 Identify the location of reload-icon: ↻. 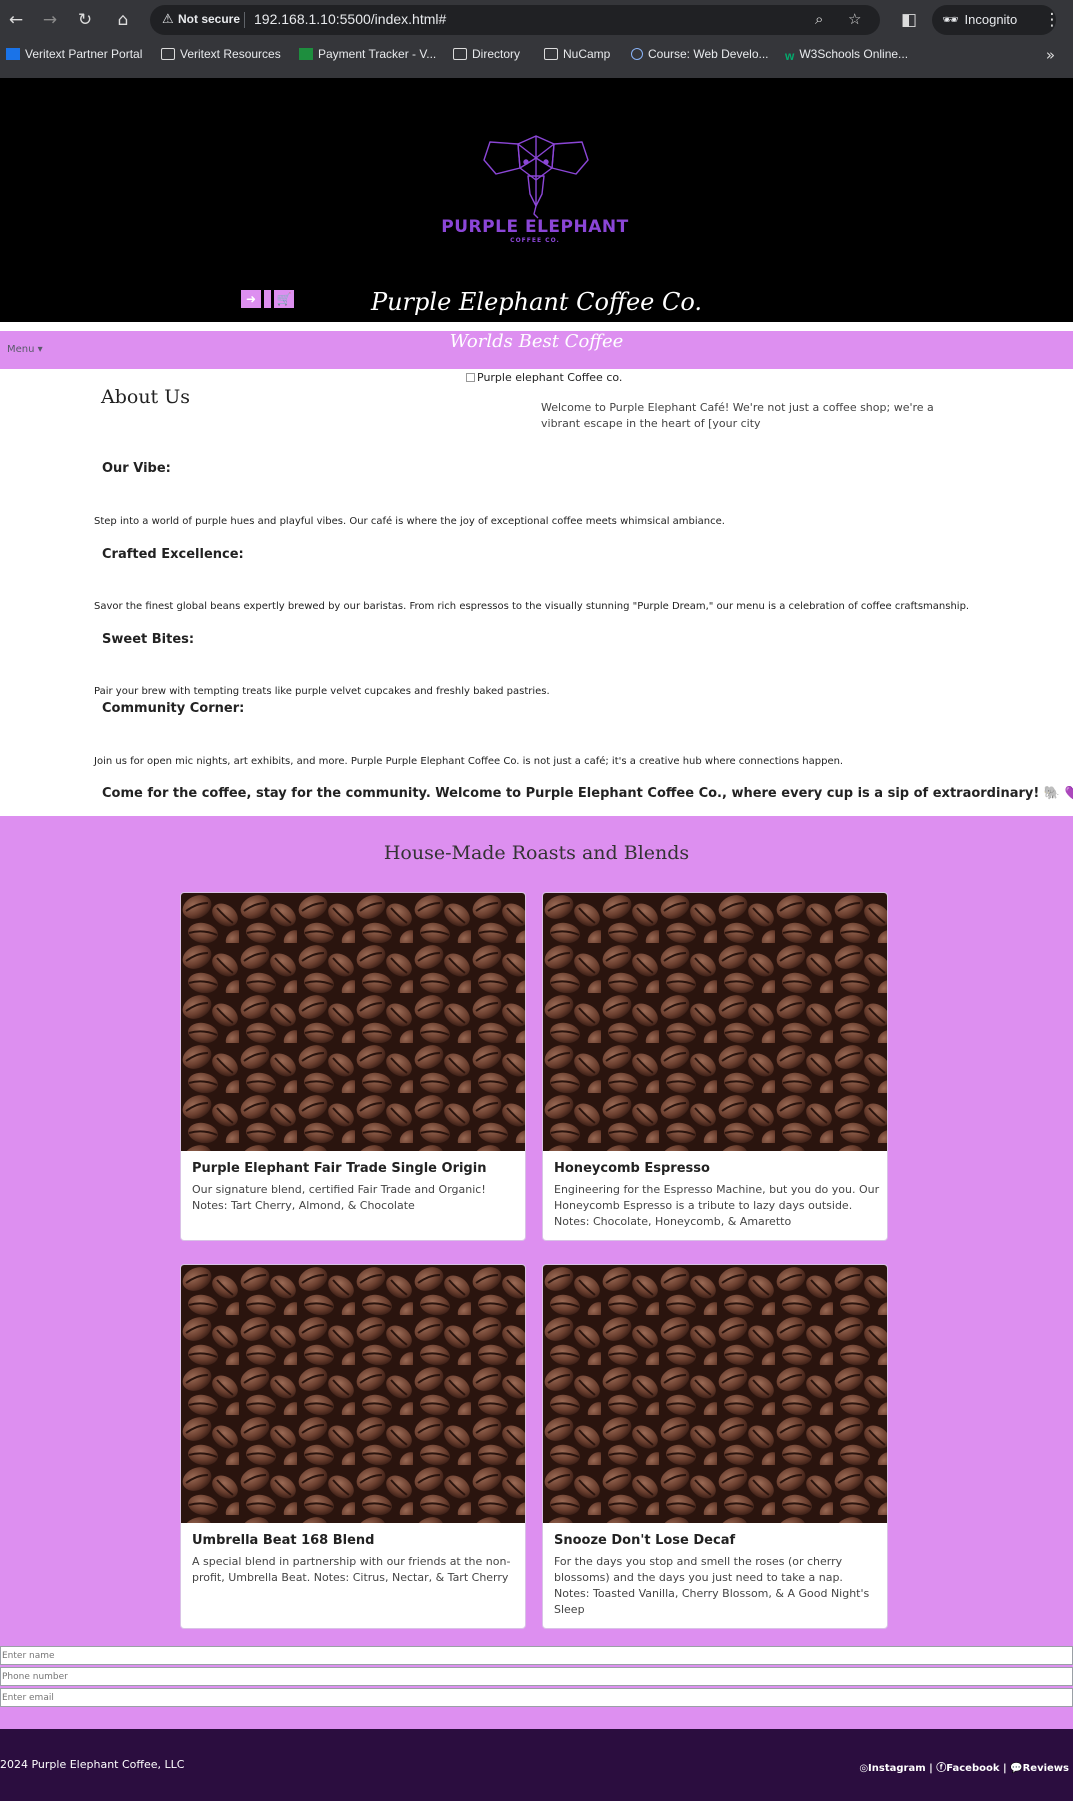
(85, 20).